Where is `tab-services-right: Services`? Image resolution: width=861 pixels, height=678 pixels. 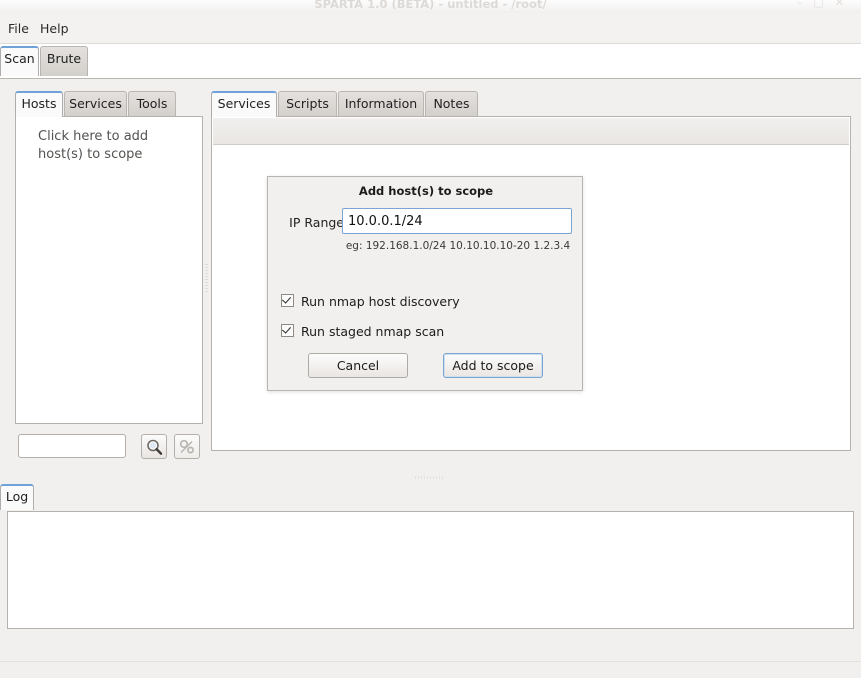 tab-services-right: Services is located at coordinates (244, 104).